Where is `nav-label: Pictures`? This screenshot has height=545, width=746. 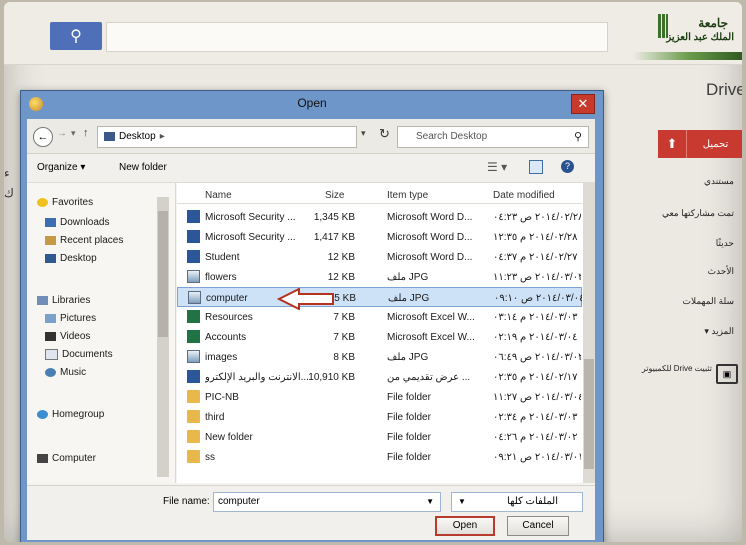
nav-label: Pictures is located at coordinates (78, 318).